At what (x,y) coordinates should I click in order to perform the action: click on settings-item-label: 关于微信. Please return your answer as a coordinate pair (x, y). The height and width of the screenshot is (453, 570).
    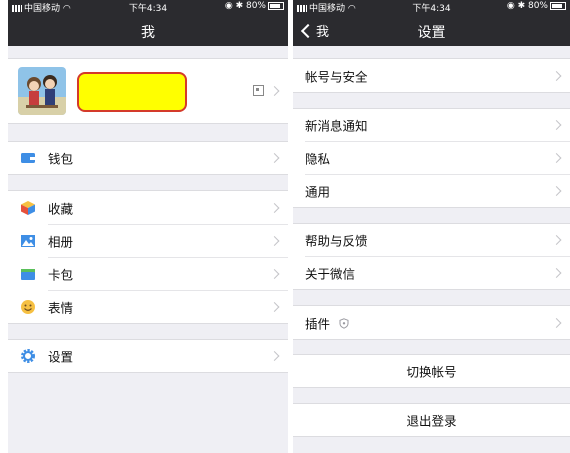
    Looking at the image, I should click on (330, 273).